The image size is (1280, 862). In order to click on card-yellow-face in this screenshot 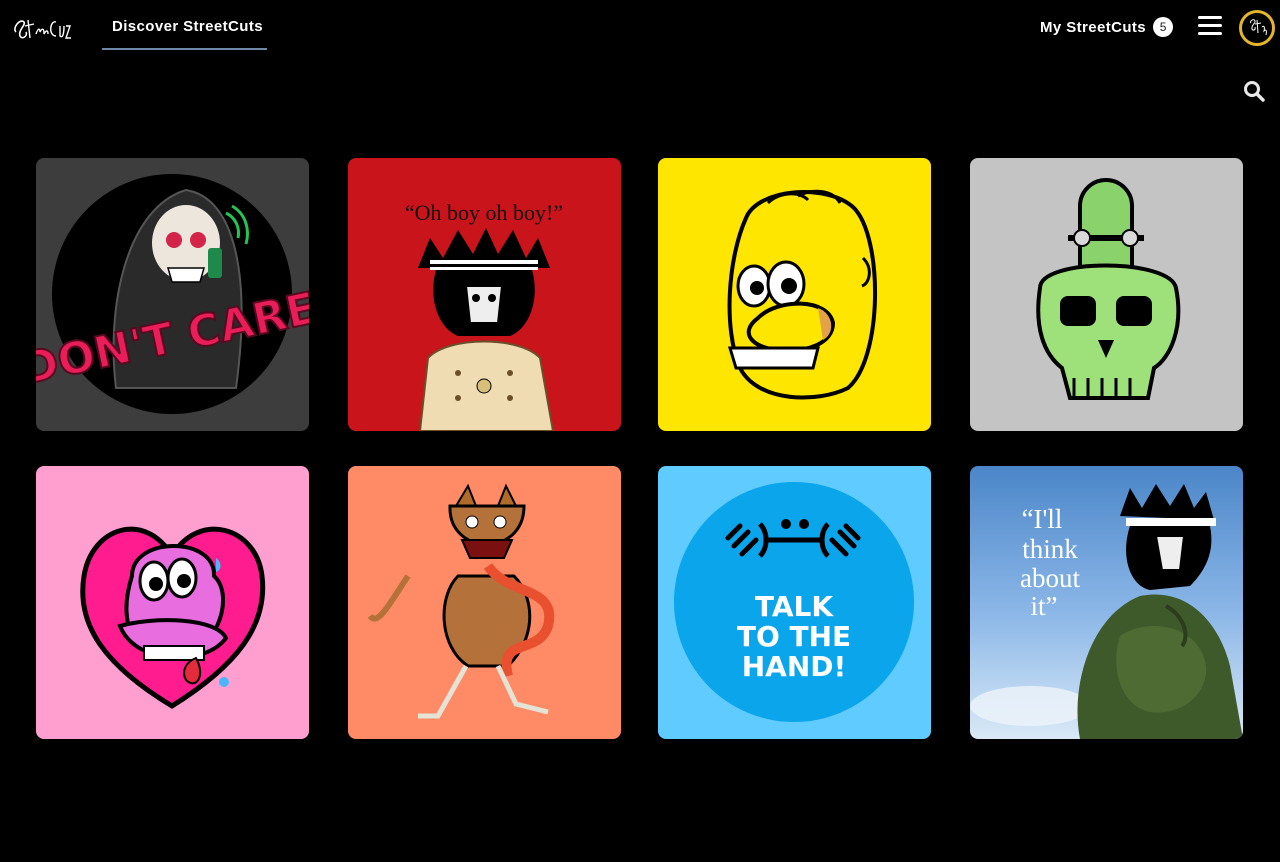, I will do `click(794, 294)`.